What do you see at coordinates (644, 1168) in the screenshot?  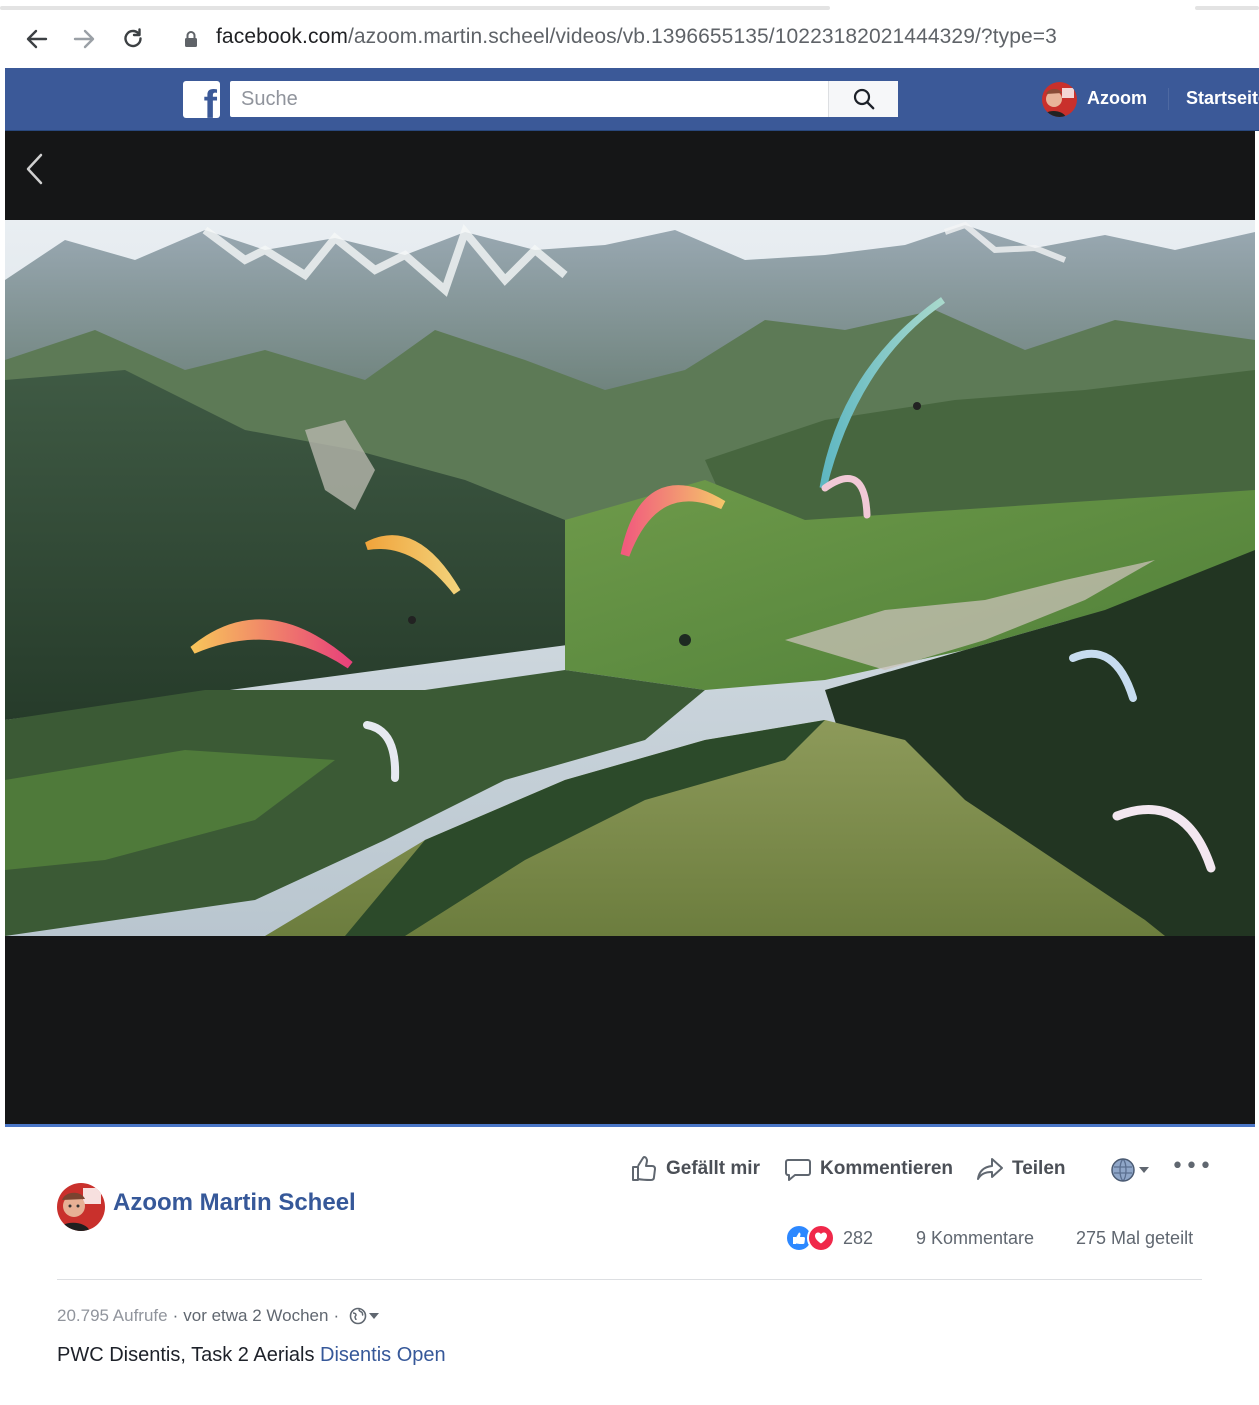 I see `thumbs-up-icon` at bounding box center [644, 1168].